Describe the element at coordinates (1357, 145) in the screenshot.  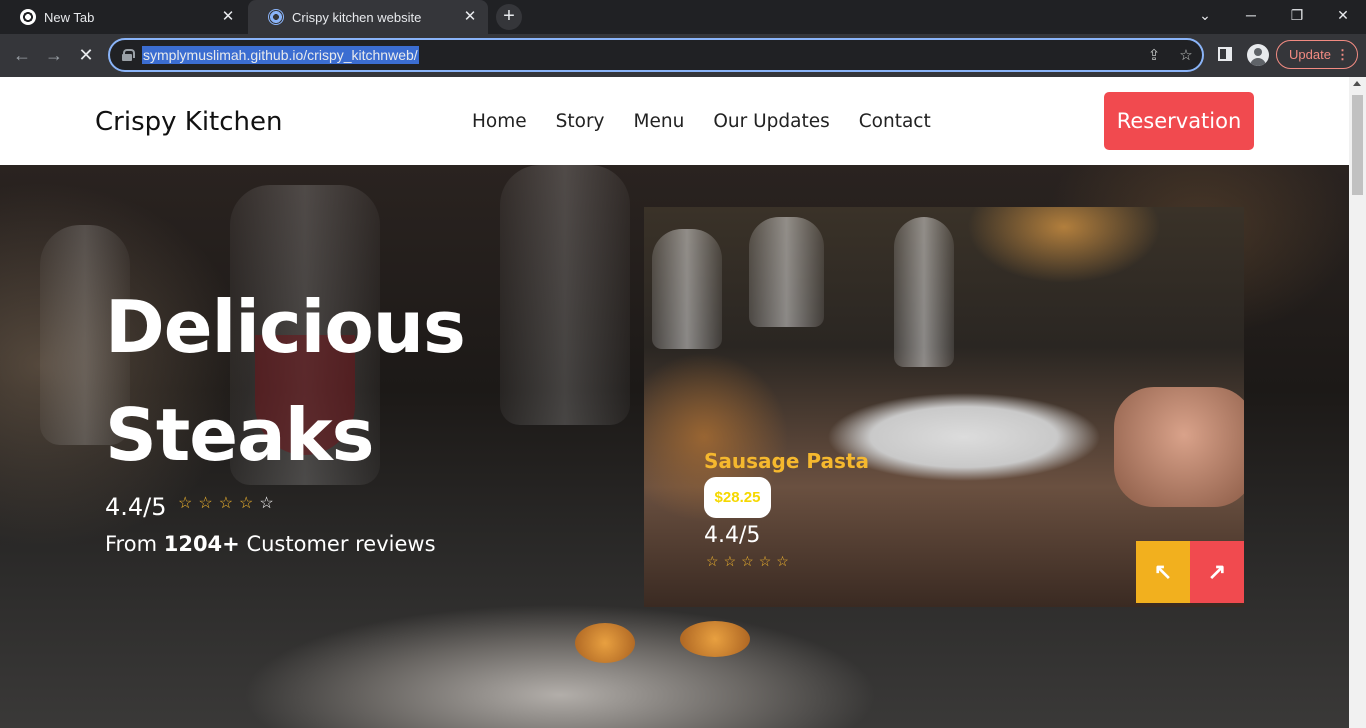
I see `scrollbar-thumb` at that location.